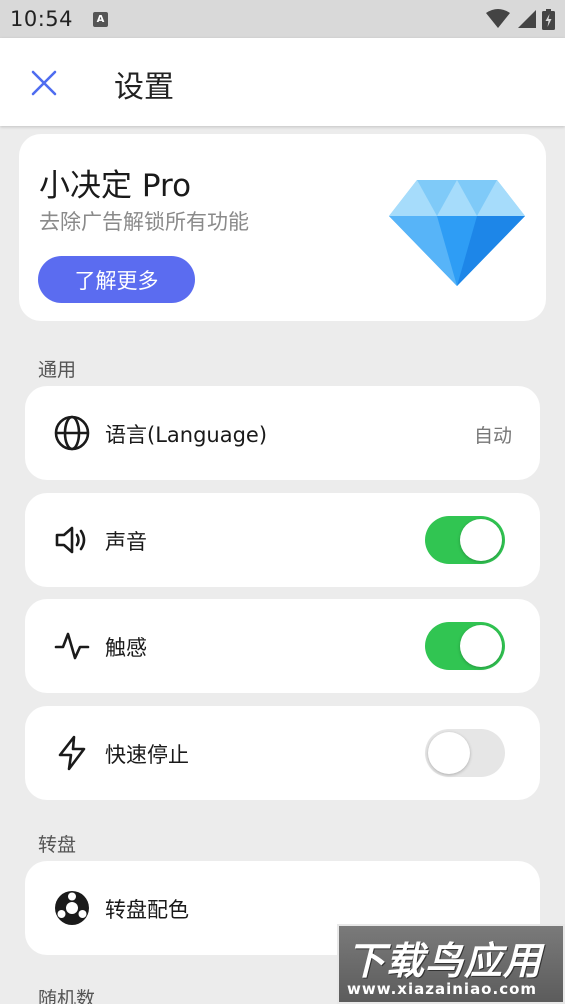 Image resolution: width=565 pixels, height=1004 pixels. I want to click on section-label-wheel: 转盘, so click(57, 845).